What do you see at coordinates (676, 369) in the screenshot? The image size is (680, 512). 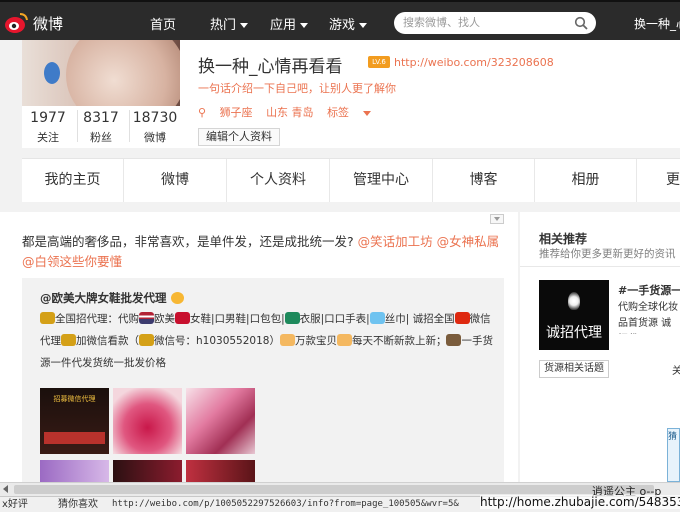 I see `follow-link: 关` at bounding box center [676, 369].